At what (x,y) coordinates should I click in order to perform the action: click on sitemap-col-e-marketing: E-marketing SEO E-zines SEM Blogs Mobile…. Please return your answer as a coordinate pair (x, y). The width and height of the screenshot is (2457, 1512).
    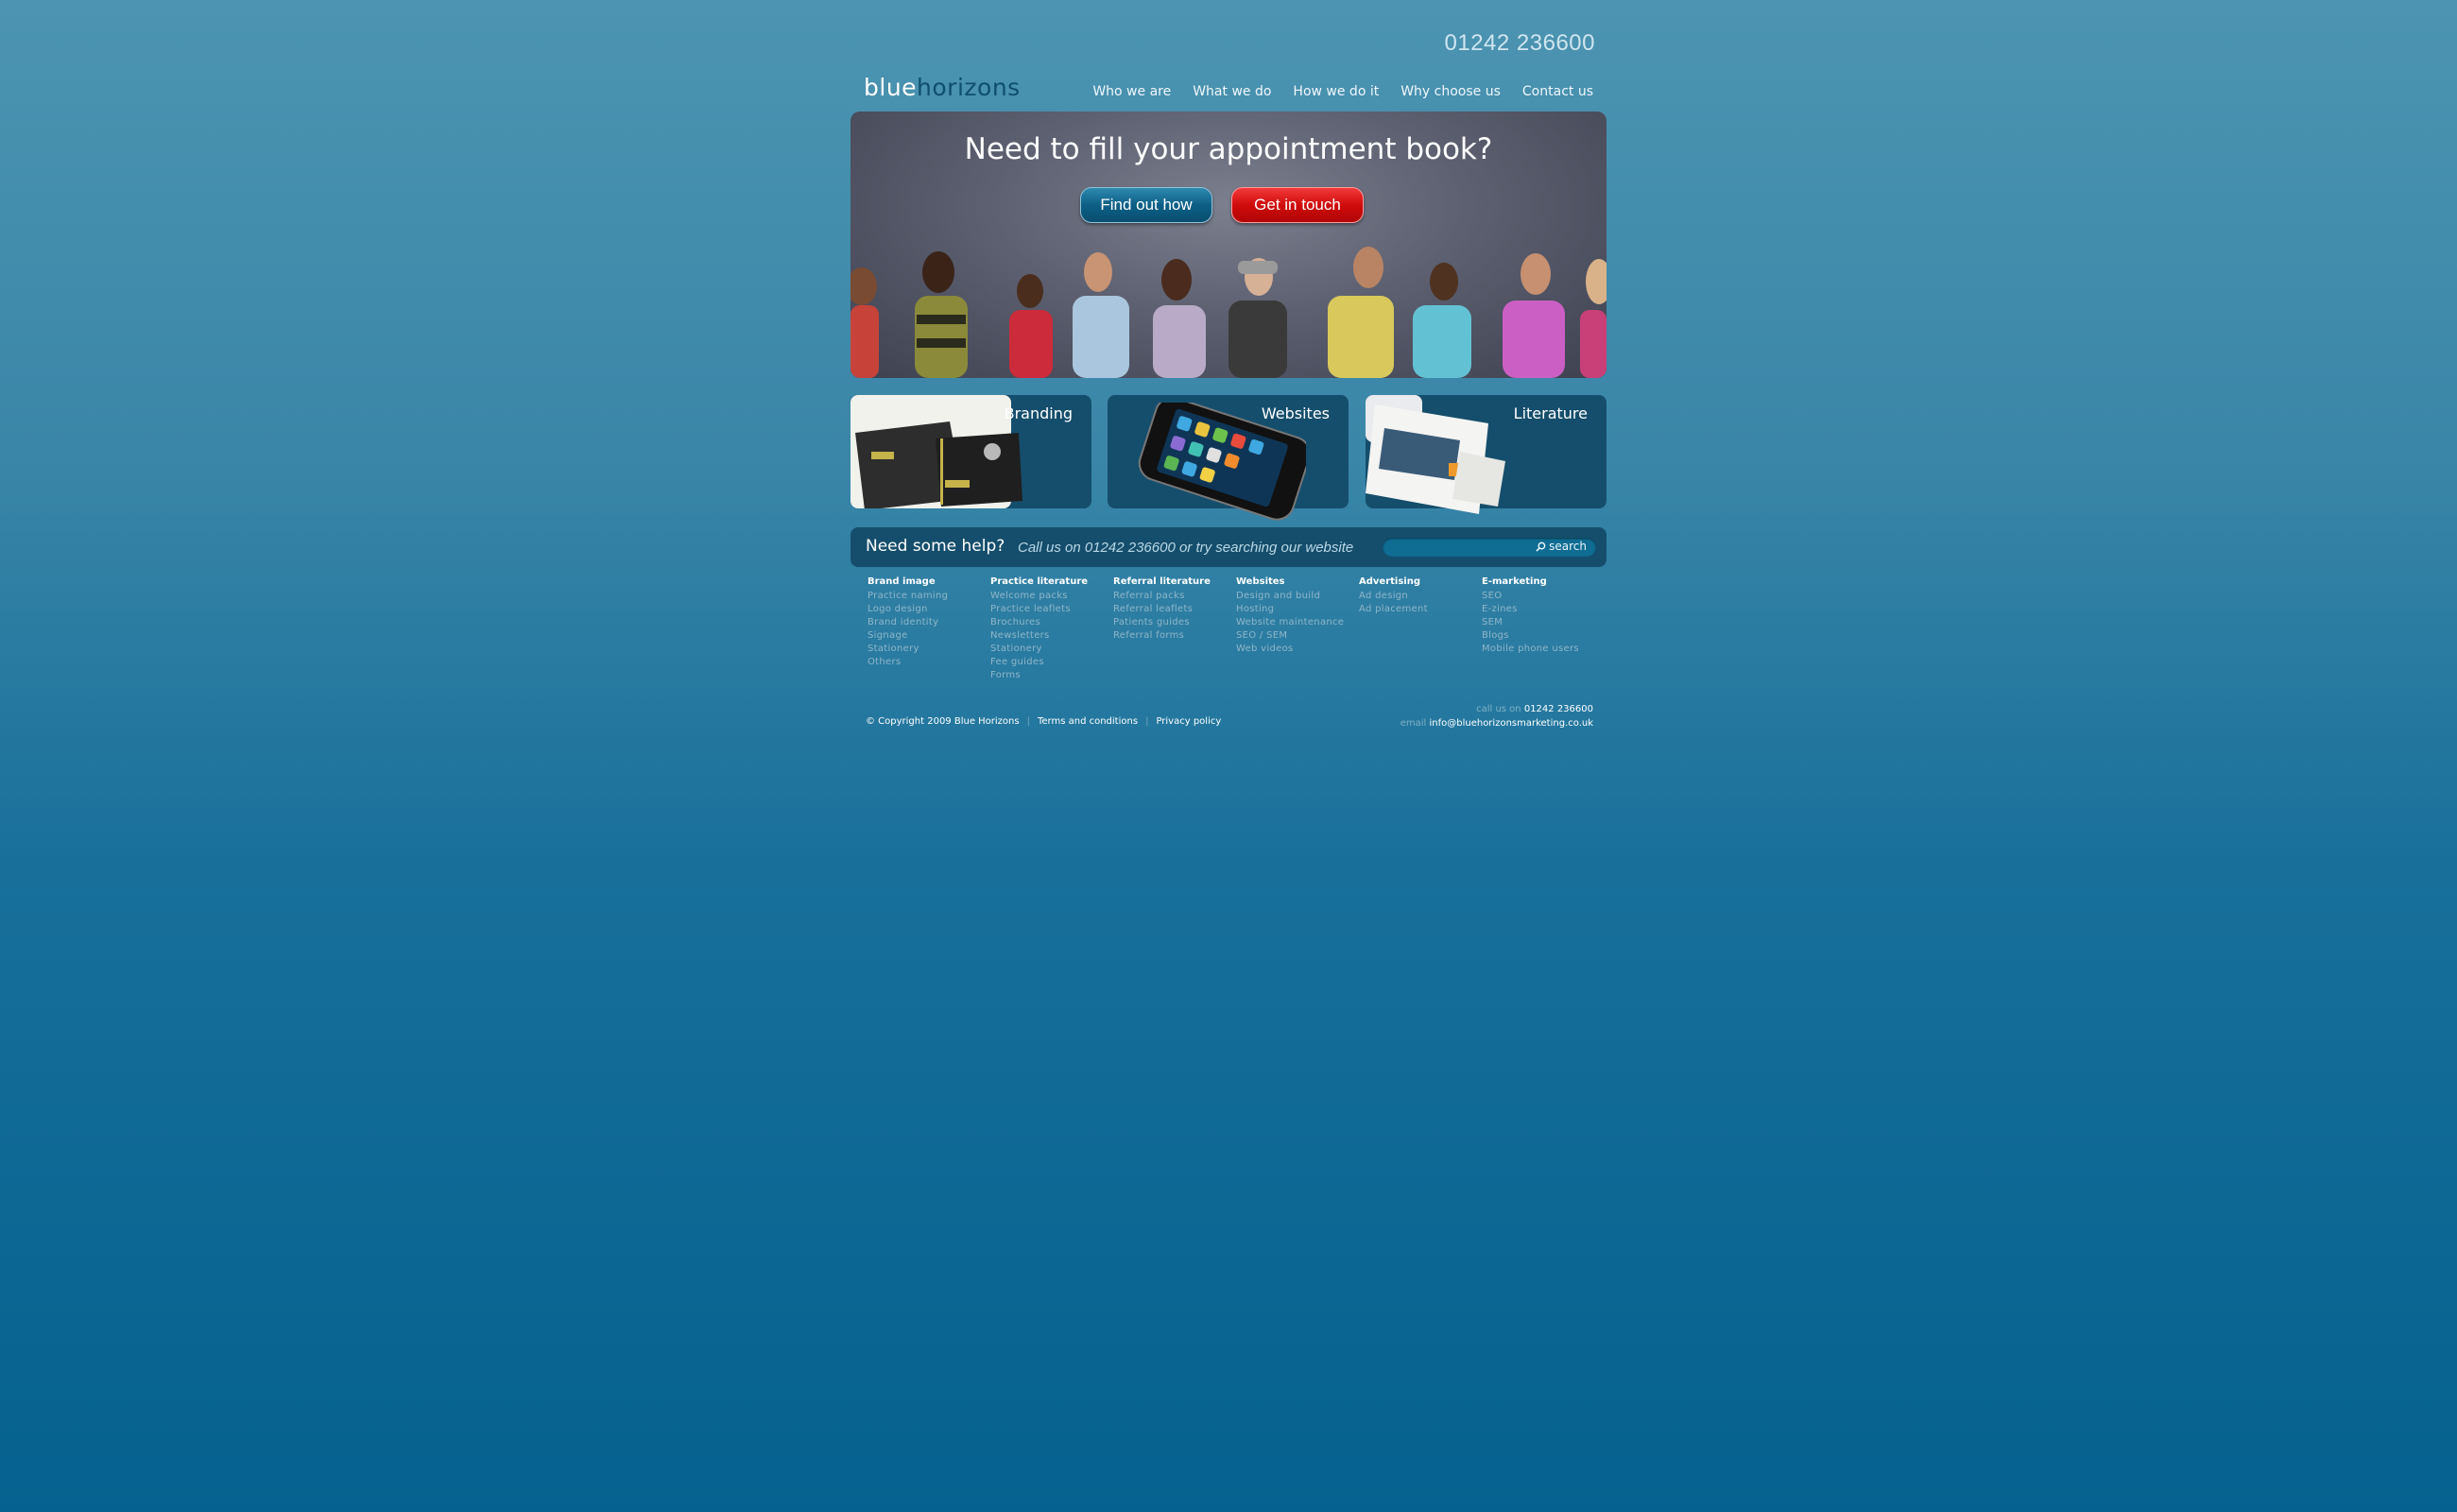
    Looking at the image, I should click on (1543, 629).